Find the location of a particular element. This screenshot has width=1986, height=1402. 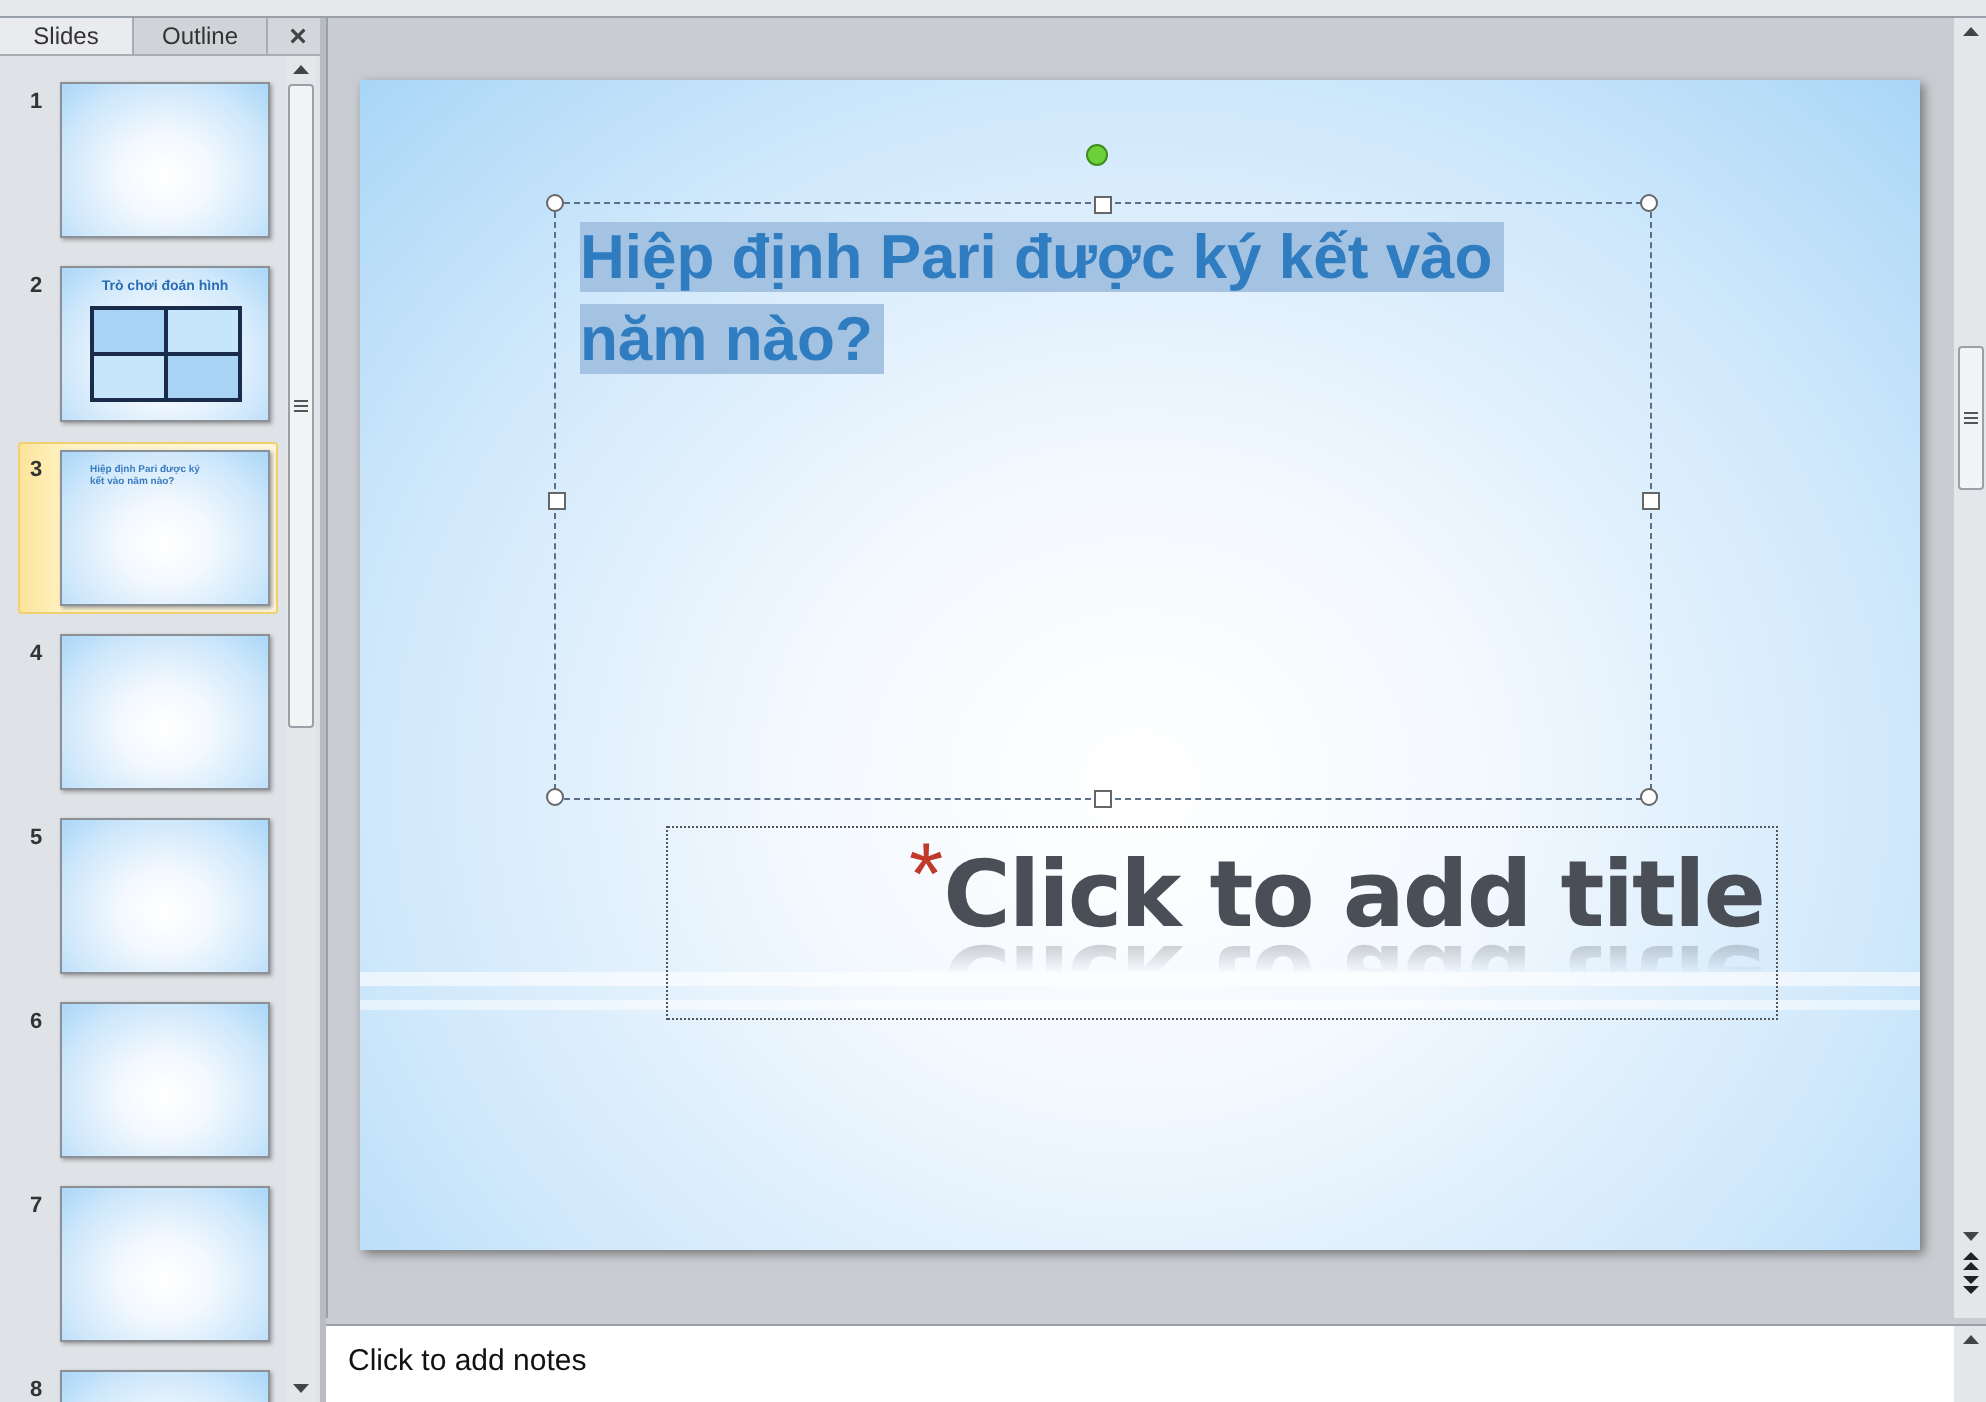

slide-number: 7 is located at coordinates (37, 1206).